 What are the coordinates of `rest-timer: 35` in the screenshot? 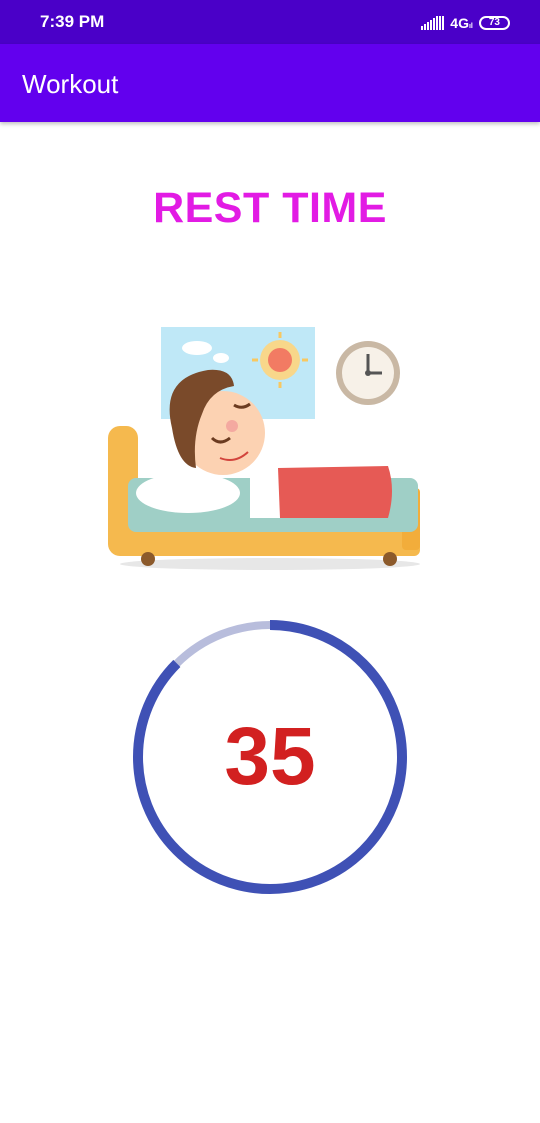 It's located at (270, 757).